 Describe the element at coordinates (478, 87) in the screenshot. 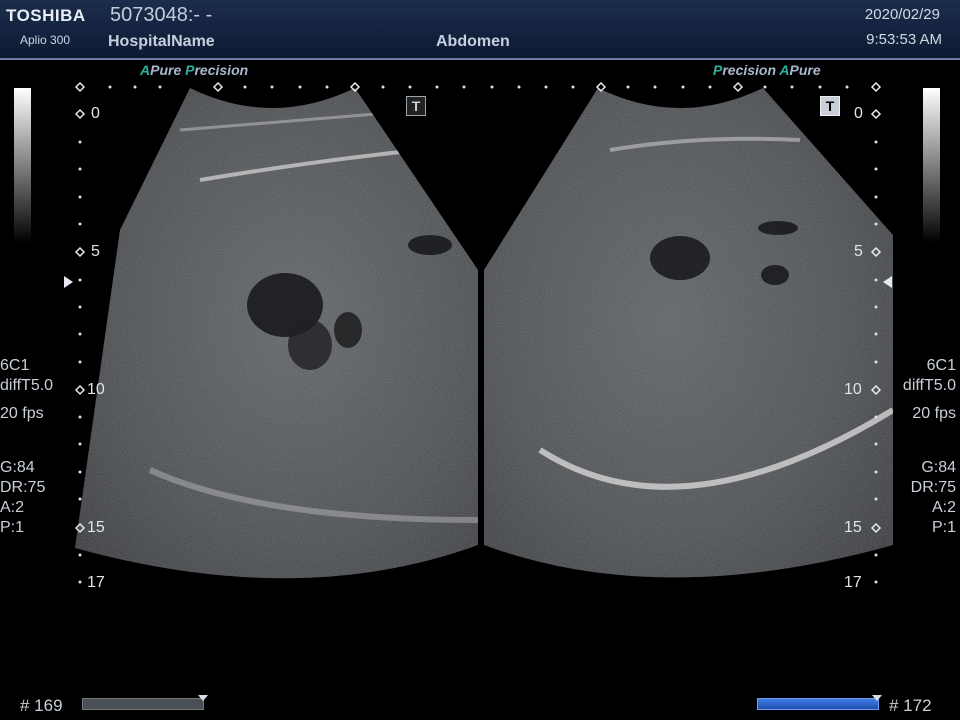

I see `top-scale-dots` at that location.